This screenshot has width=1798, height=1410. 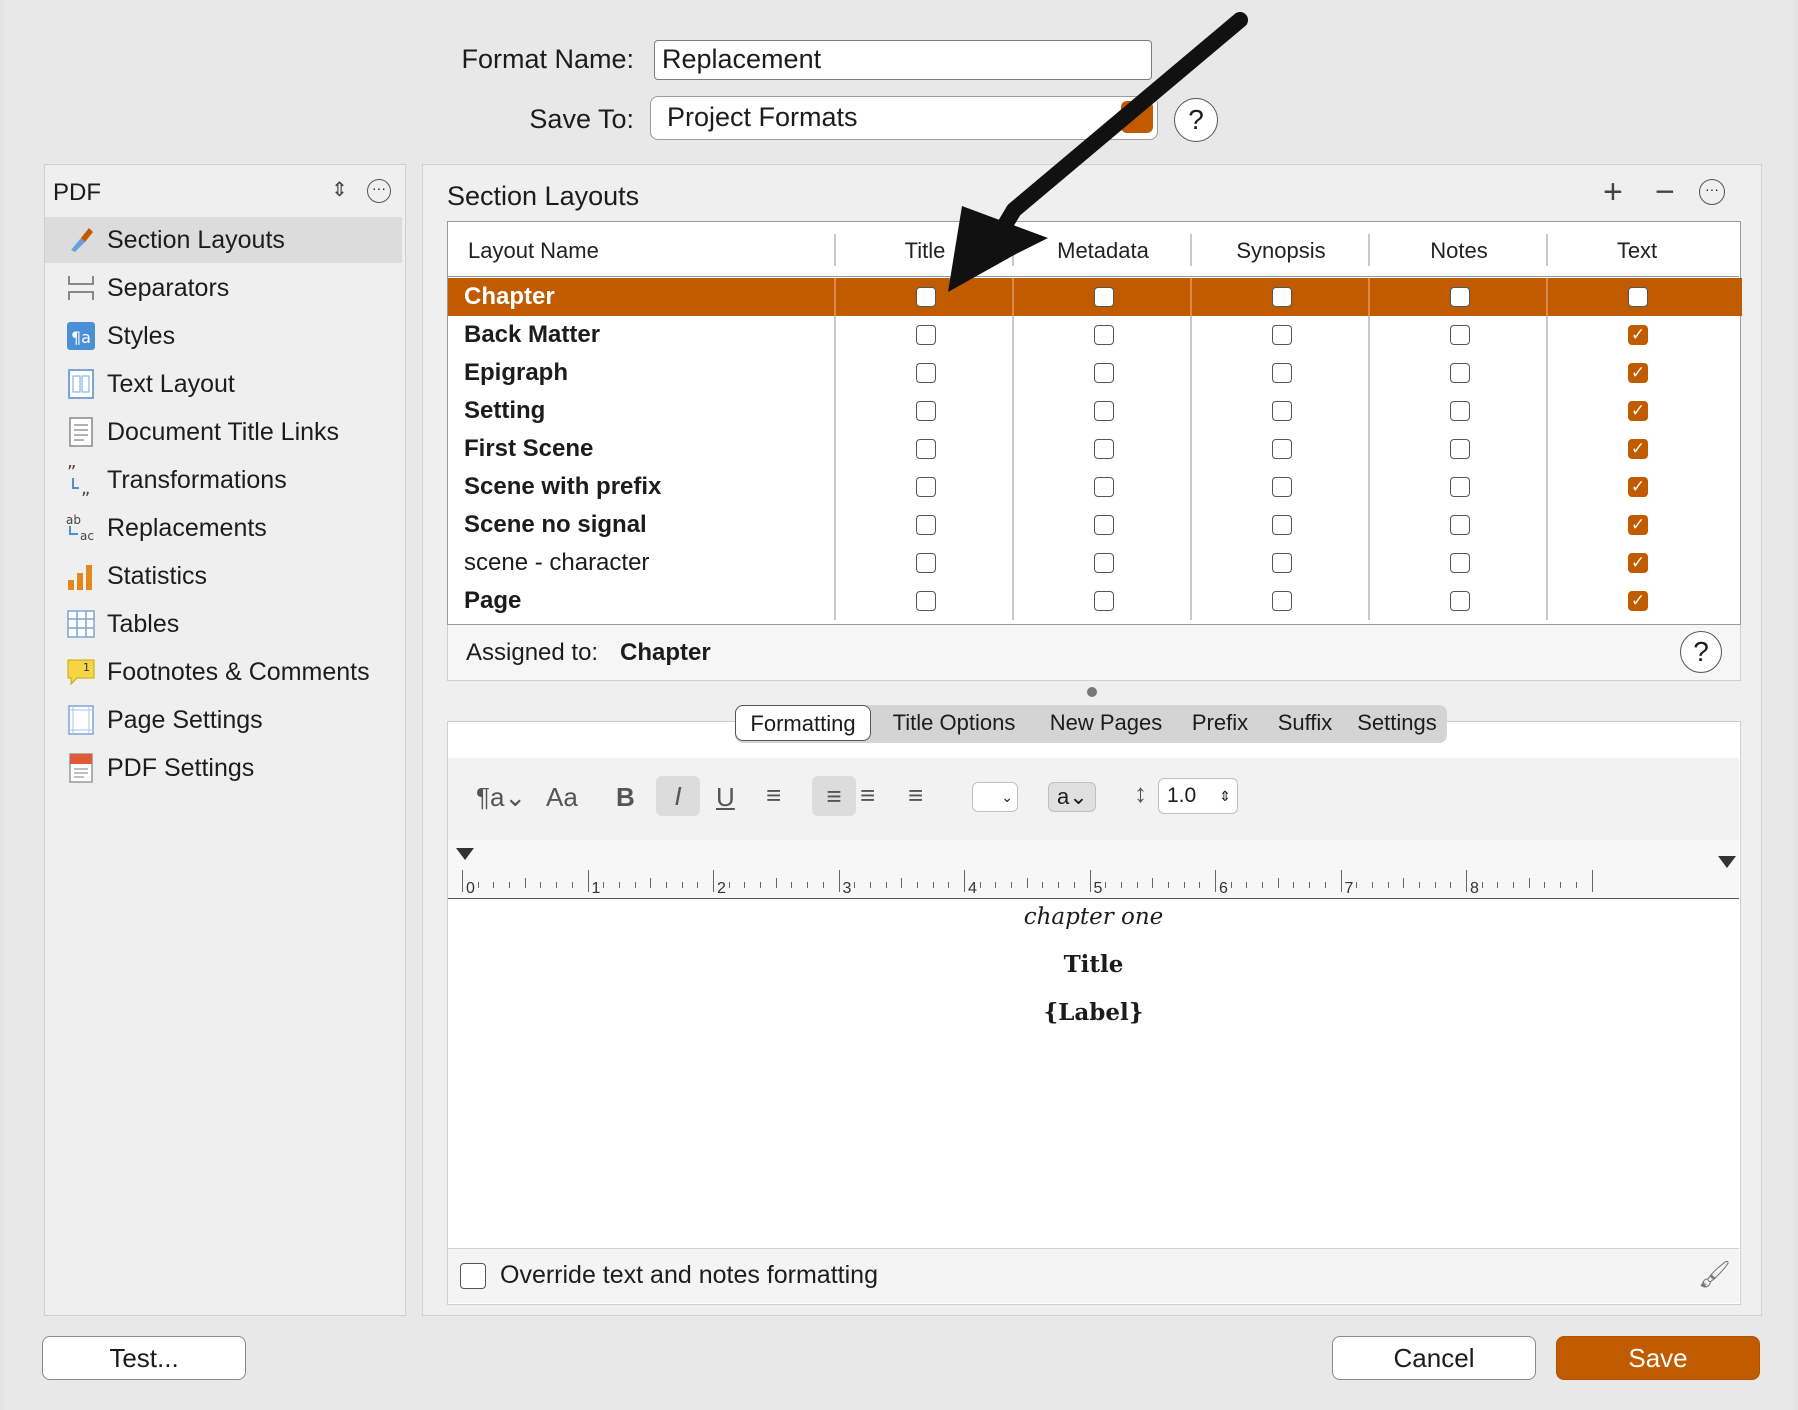 I want to click on document-icon, so click(x=81, y=432).